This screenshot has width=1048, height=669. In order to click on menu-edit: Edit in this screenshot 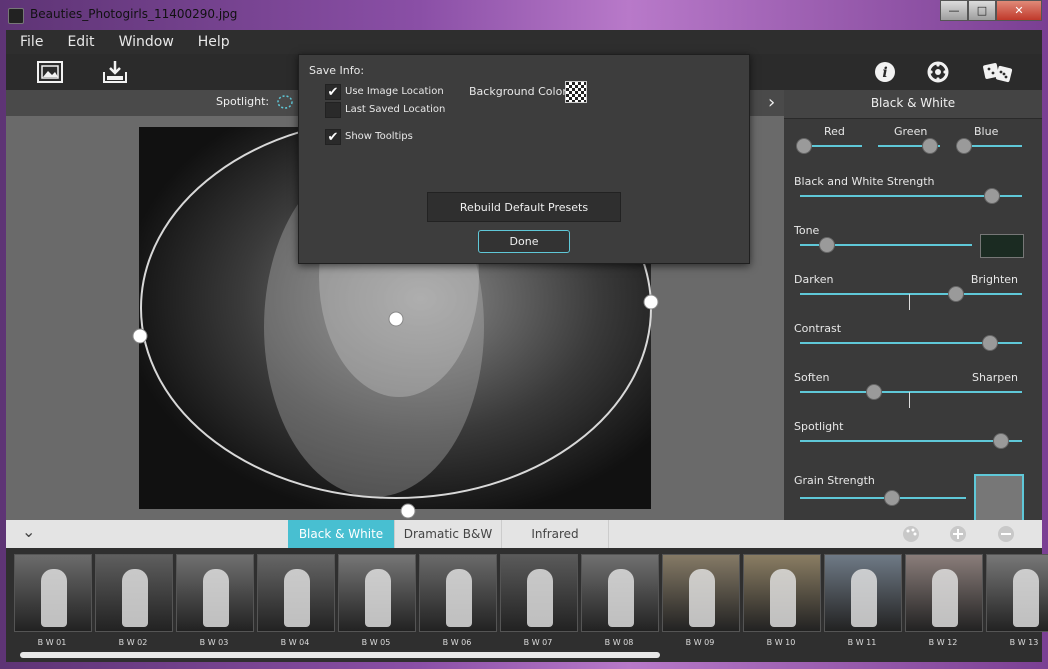, I will do `click(80, 42)`.